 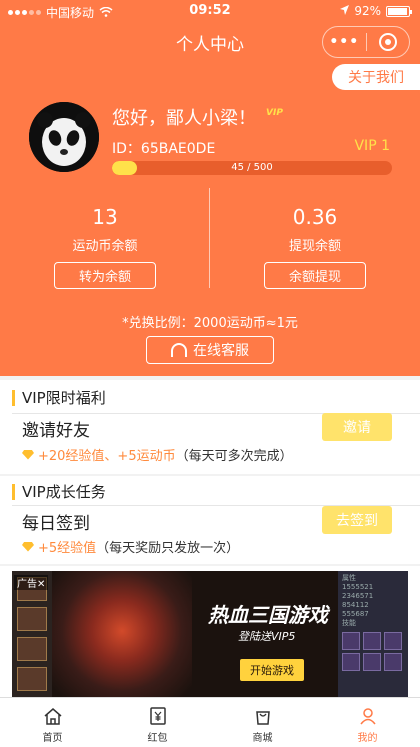 I want to click on invite-reward-value: +20经验值、+5运动币, so click(x=107, y=456).